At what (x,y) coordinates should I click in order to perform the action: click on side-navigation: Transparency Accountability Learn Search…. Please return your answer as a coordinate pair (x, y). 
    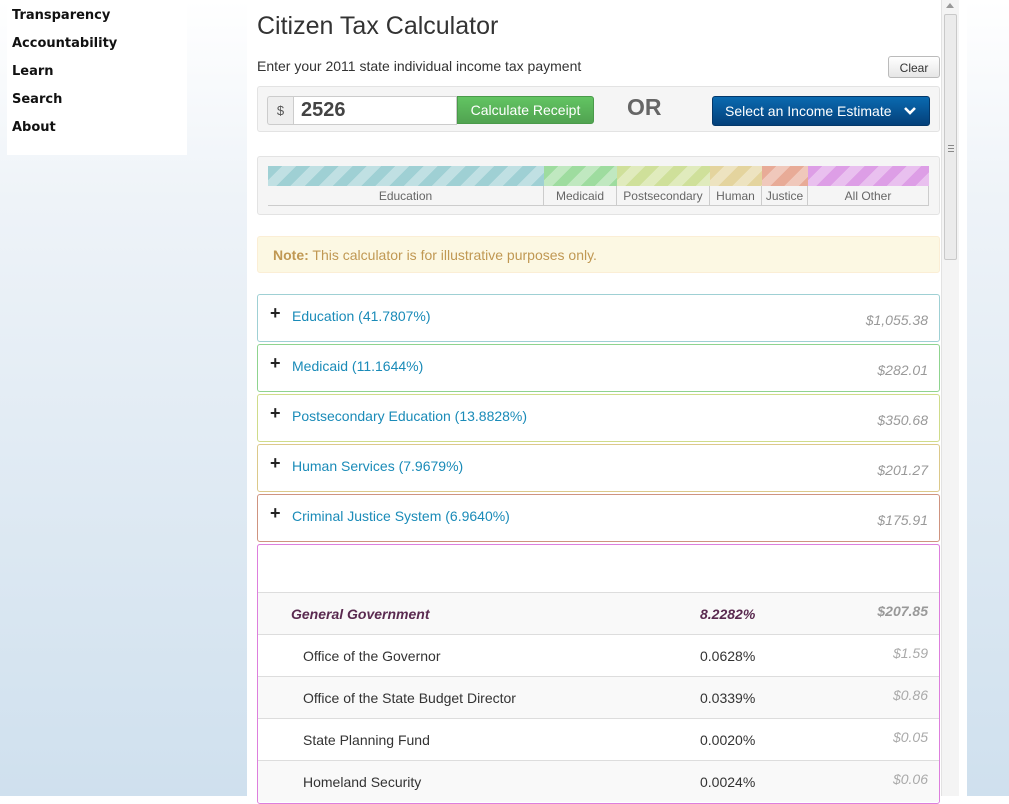
    Looking at the image, I should click on (97, 77).